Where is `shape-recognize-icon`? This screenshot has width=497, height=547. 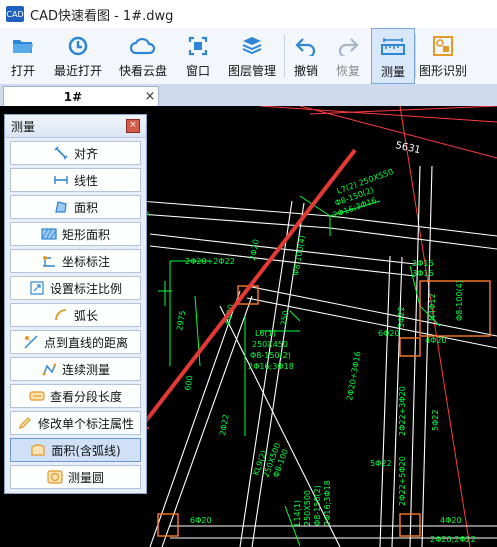 shape-recognize-icon is located at coordinates (443, 46).